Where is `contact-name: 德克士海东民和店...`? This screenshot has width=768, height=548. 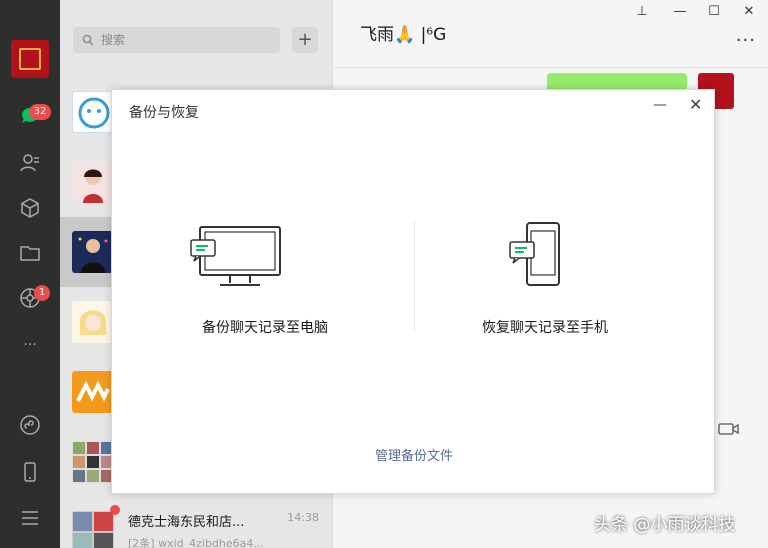 contact-name: 德克士海东民和店... is located at coordinates (186, 522).